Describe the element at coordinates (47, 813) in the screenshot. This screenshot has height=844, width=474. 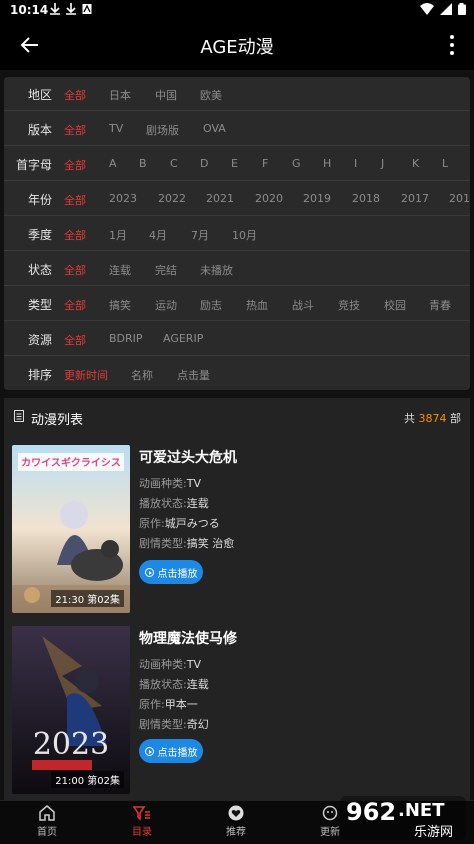
I see `home-icon` at that location.